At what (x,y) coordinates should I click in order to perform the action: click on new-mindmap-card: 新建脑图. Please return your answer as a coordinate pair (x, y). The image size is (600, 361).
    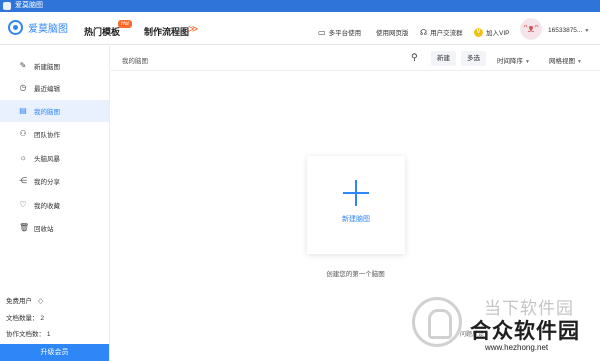
    Looking at the image, I should click on (356, 205).